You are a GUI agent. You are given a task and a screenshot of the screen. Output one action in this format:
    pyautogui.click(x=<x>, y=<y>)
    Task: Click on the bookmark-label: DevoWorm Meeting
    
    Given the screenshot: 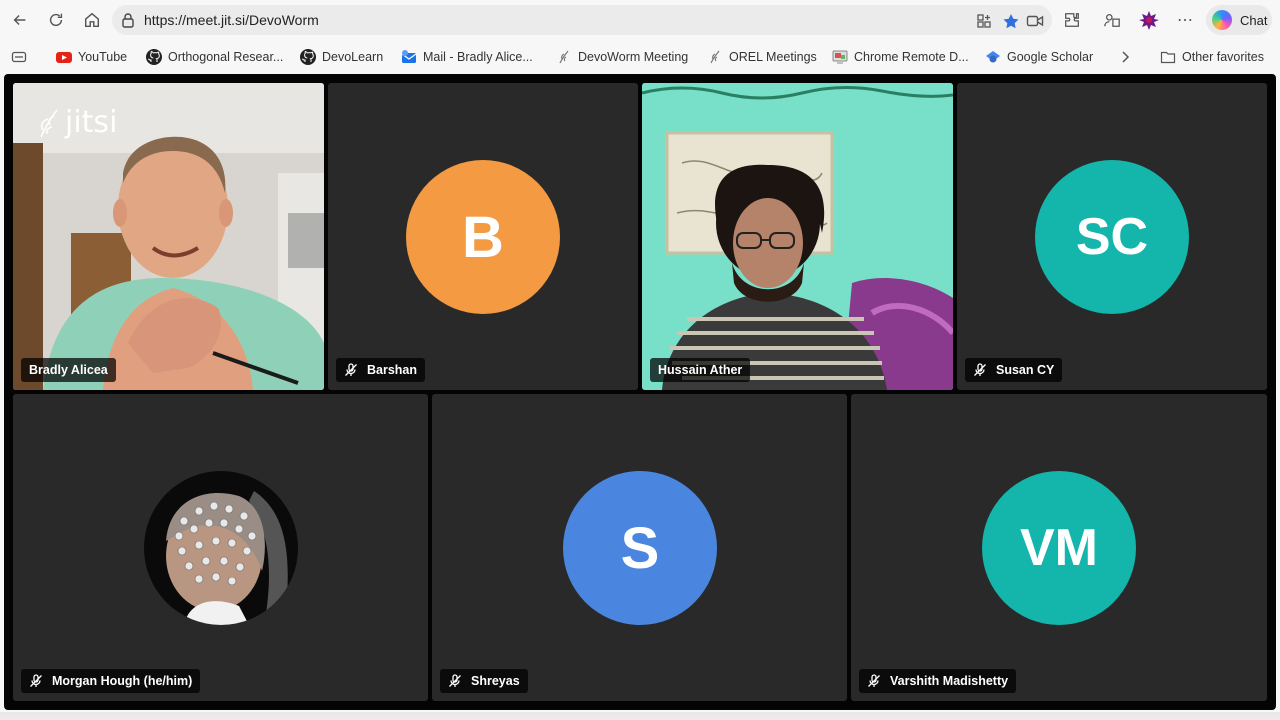 What is the action you would take?
    pyautogui.click(x=633, y=57)
    